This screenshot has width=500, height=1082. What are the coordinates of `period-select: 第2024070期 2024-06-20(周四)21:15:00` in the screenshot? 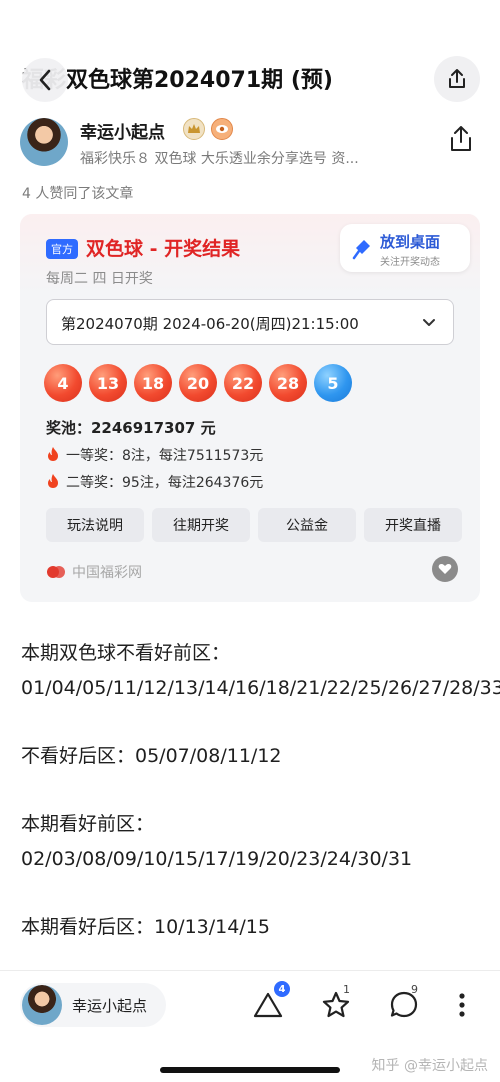 It's located at (250, 322).